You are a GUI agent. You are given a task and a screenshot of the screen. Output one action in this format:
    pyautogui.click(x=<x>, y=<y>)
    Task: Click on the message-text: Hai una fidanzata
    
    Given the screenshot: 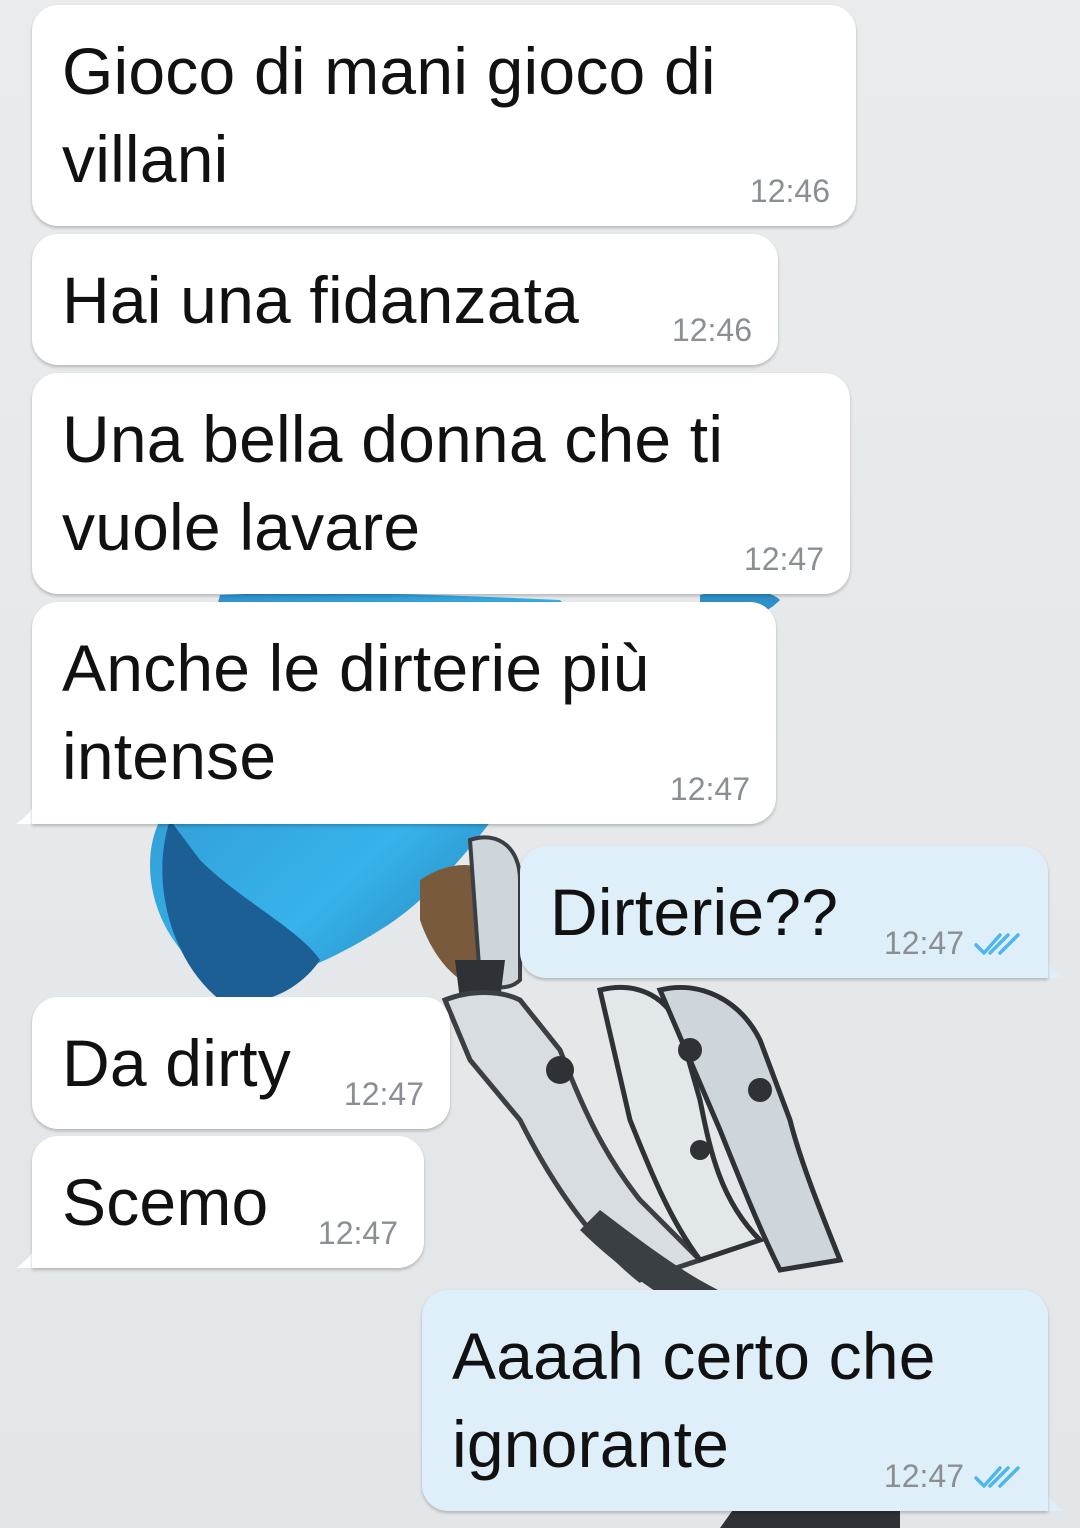 What is the action you would take?
    pyautogui.click(x=321, y=300)
    